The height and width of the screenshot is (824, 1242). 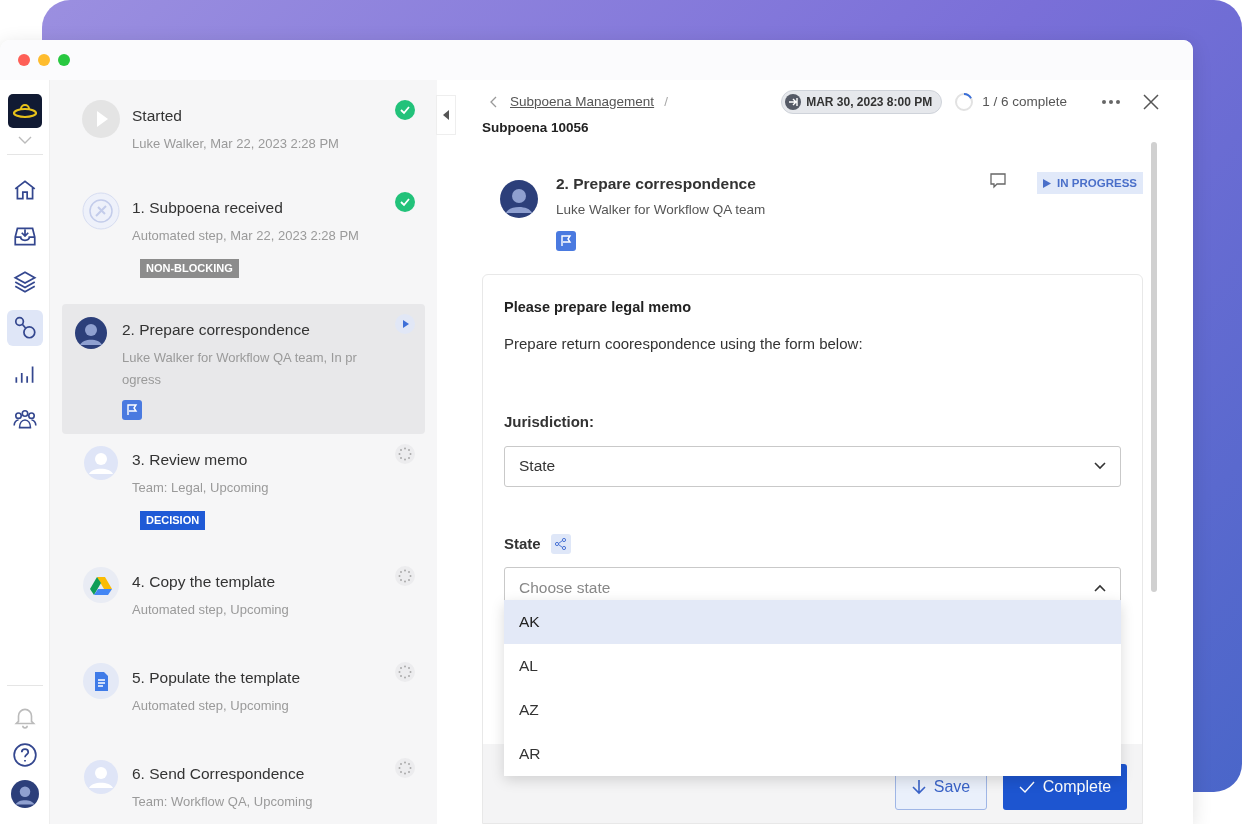 I want to click on step-tag: NON-BLOCKING, so click(x=189, y=268).